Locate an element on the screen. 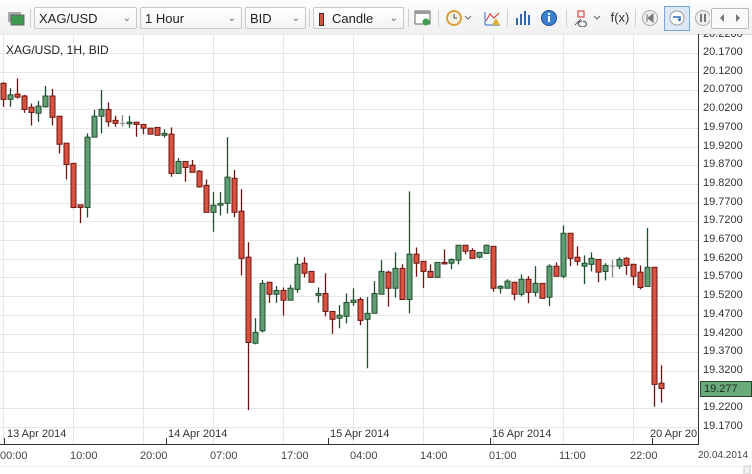  price-tick-label: 19.9200 is located at coordinates (723, 145).